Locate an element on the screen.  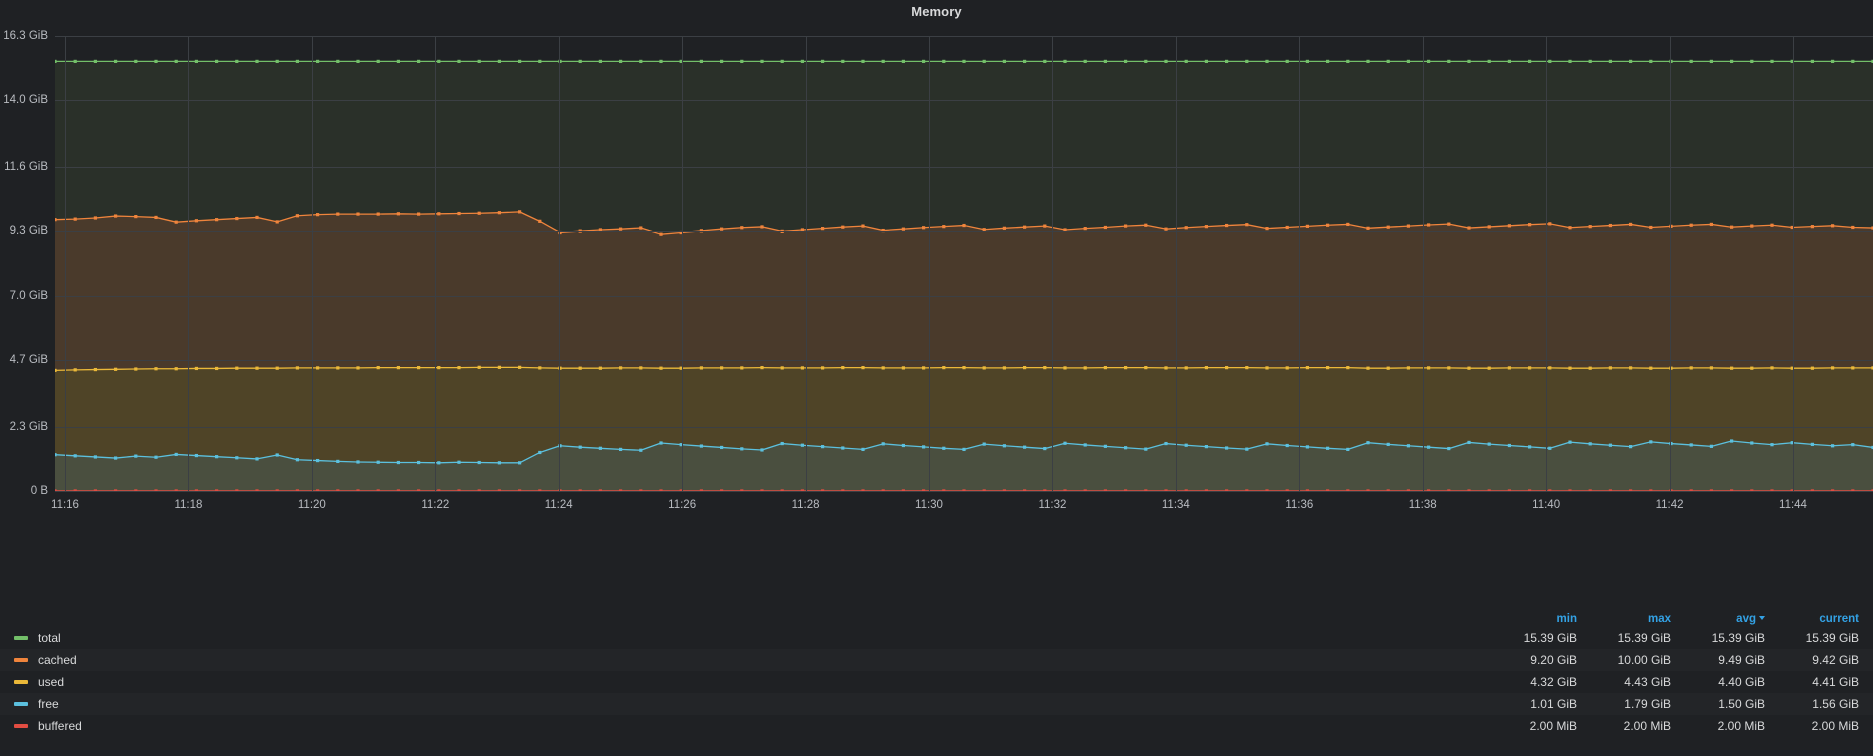
legend-header-min-label: min is located at coordinates (1566, 618).